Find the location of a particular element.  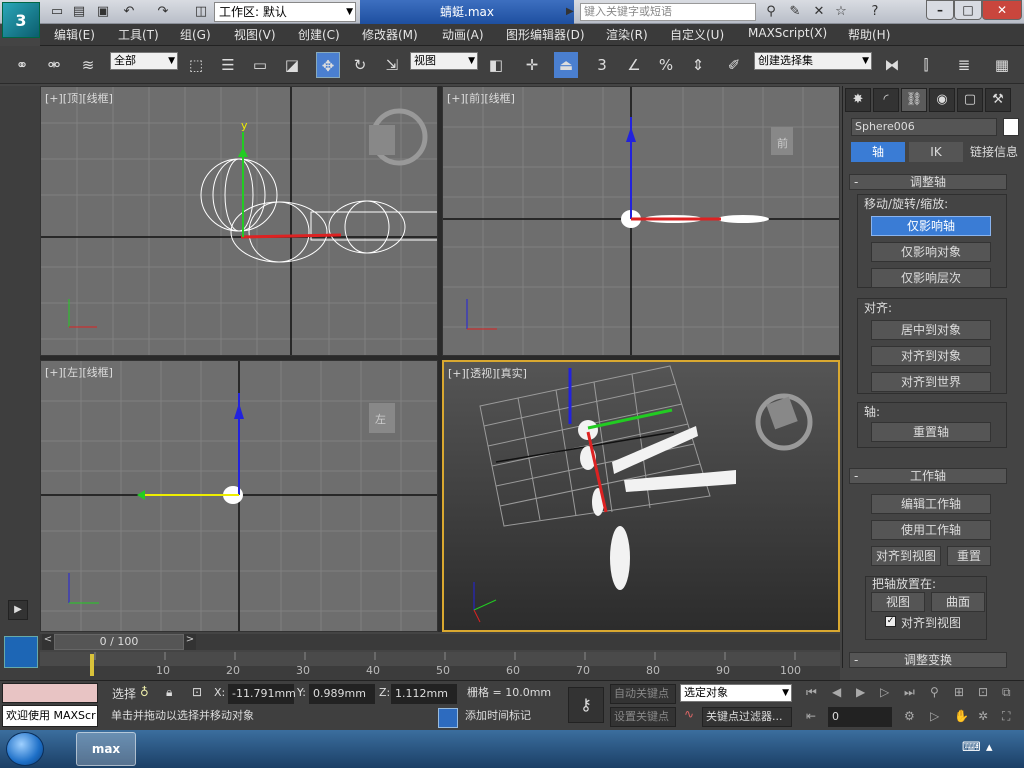

undo-icon: ↶ is located at coordinates (129, 12).